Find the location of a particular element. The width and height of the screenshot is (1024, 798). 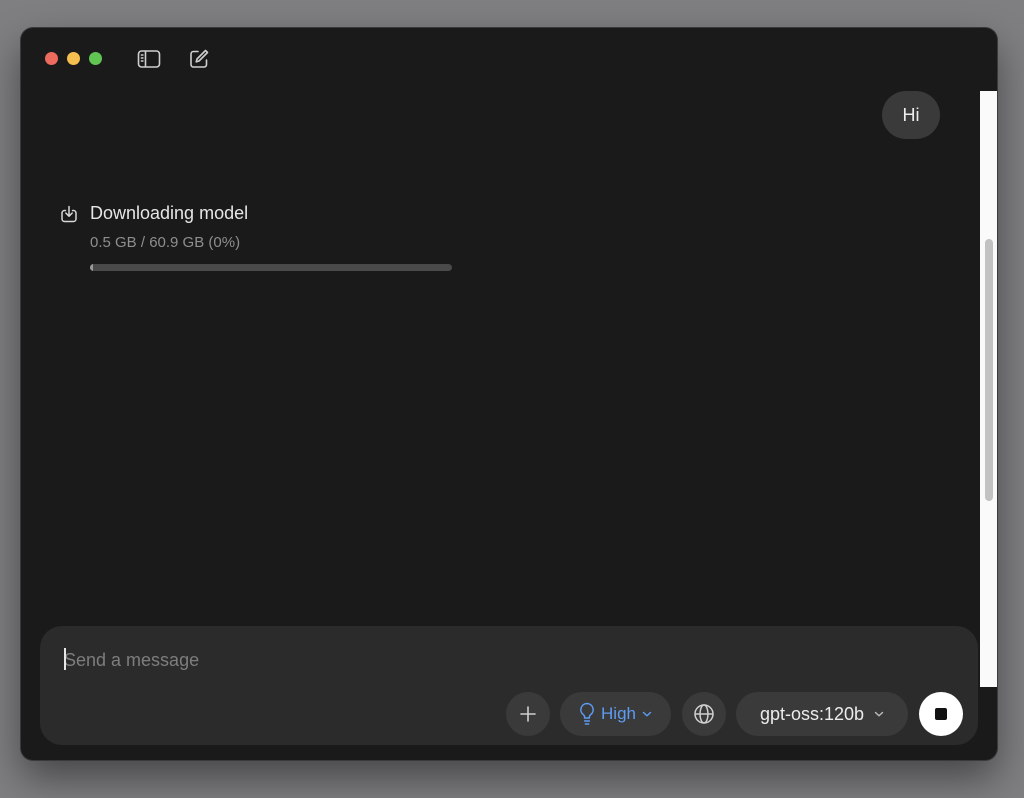

text-caret is located at coordinates (65, 659).